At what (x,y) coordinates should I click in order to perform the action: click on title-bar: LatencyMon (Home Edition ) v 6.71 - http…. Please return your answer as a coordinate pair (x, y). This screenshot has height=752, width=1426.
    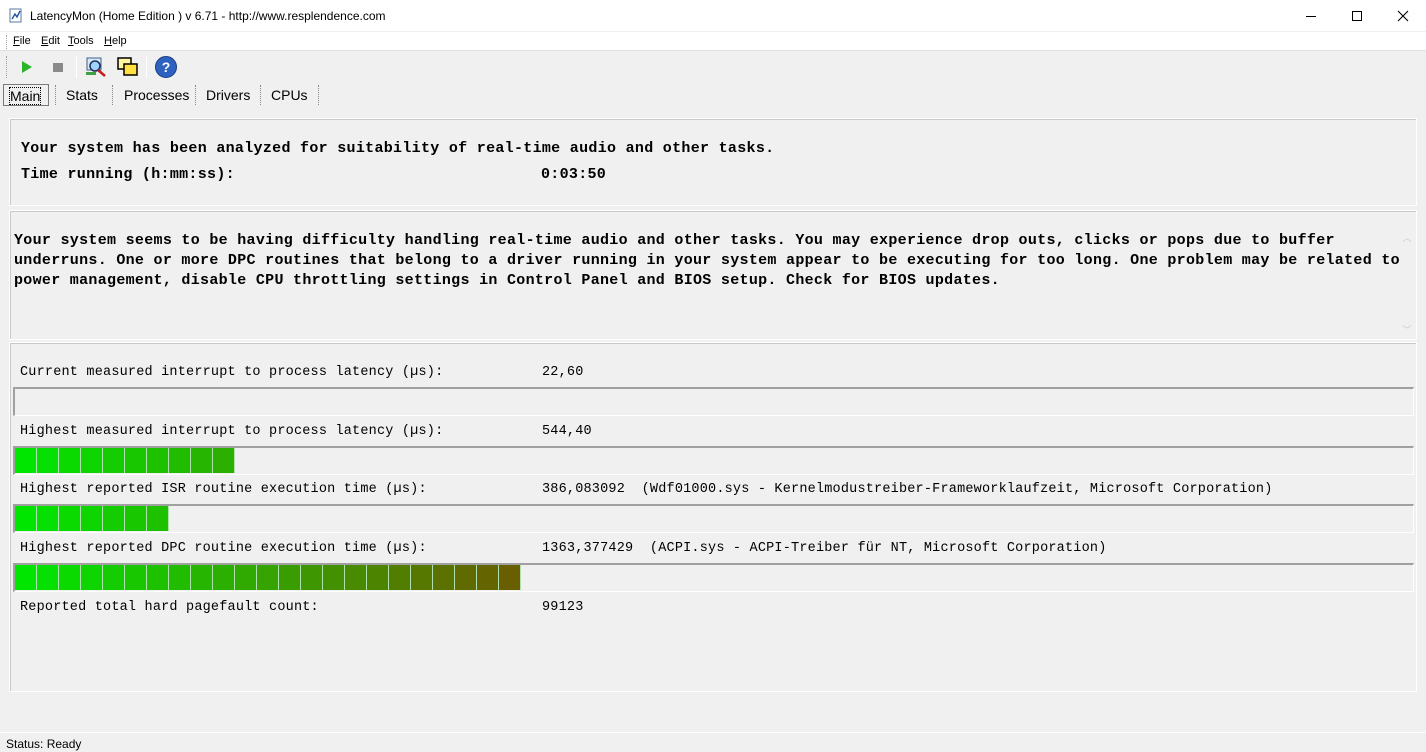
    Looking at the image, I should click on (713, 16).